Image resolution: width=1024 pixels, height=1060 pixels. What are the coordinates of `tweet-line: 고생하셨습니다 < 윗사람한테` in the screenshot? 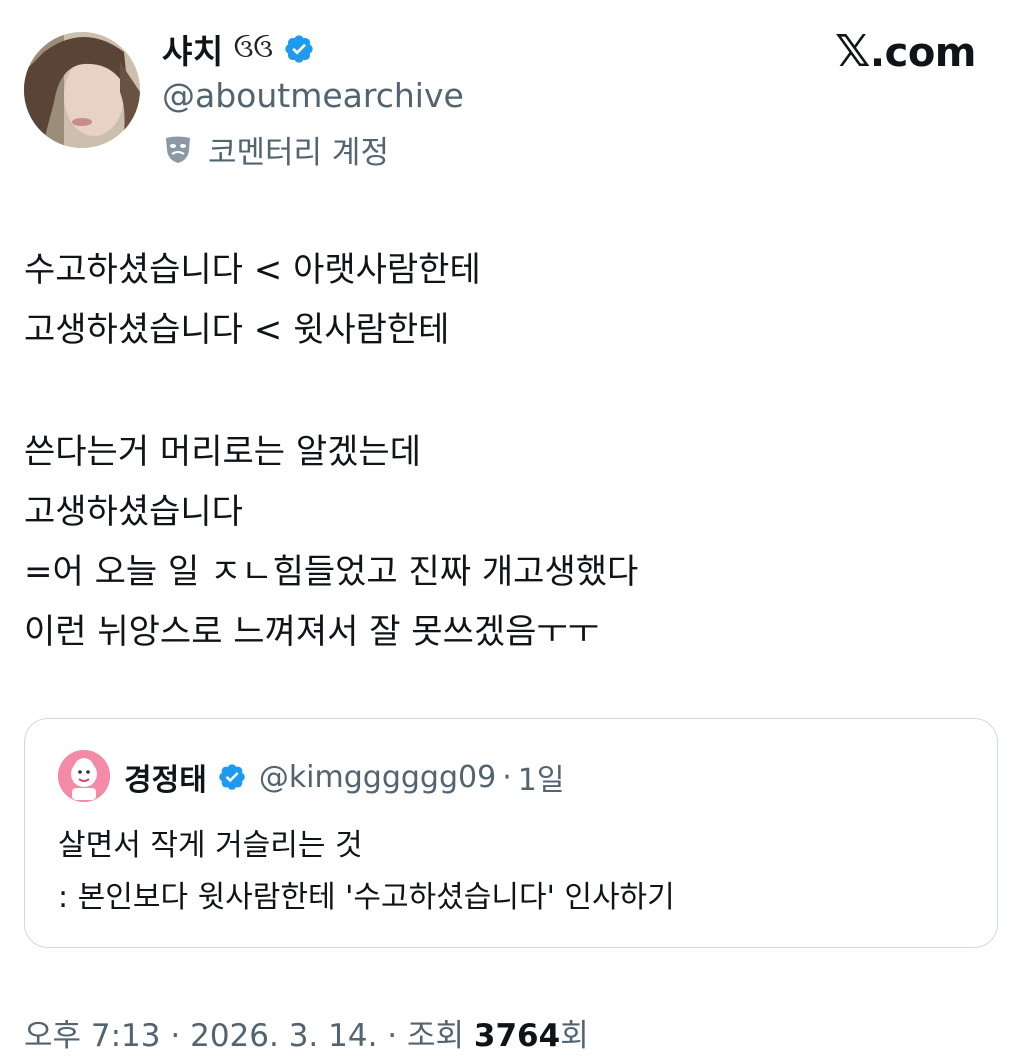 It's located at (237, 330).